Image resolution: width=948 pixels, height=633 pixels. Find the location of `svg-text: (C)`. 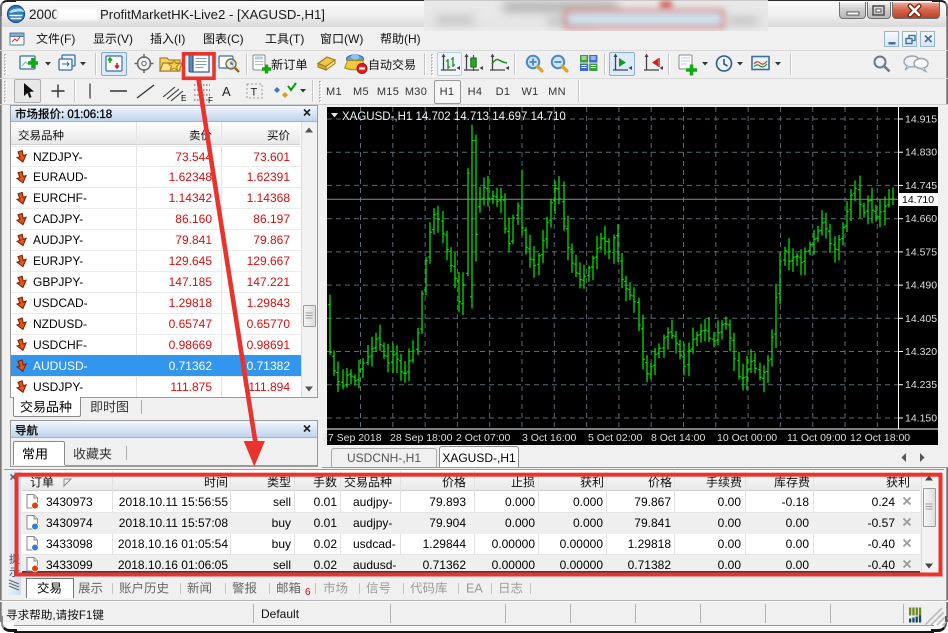

svg-text: (C) is located at coordinates (235, 39).